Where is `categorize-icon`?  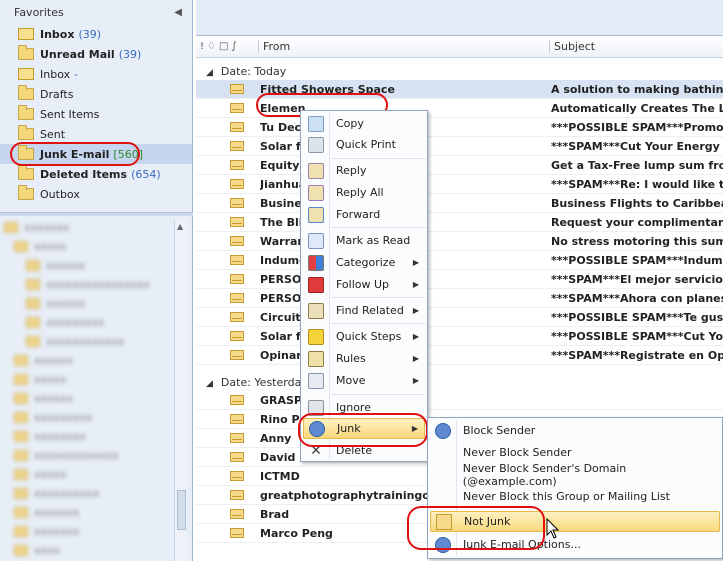
categorize-icon is located at coordinates (316, 262).